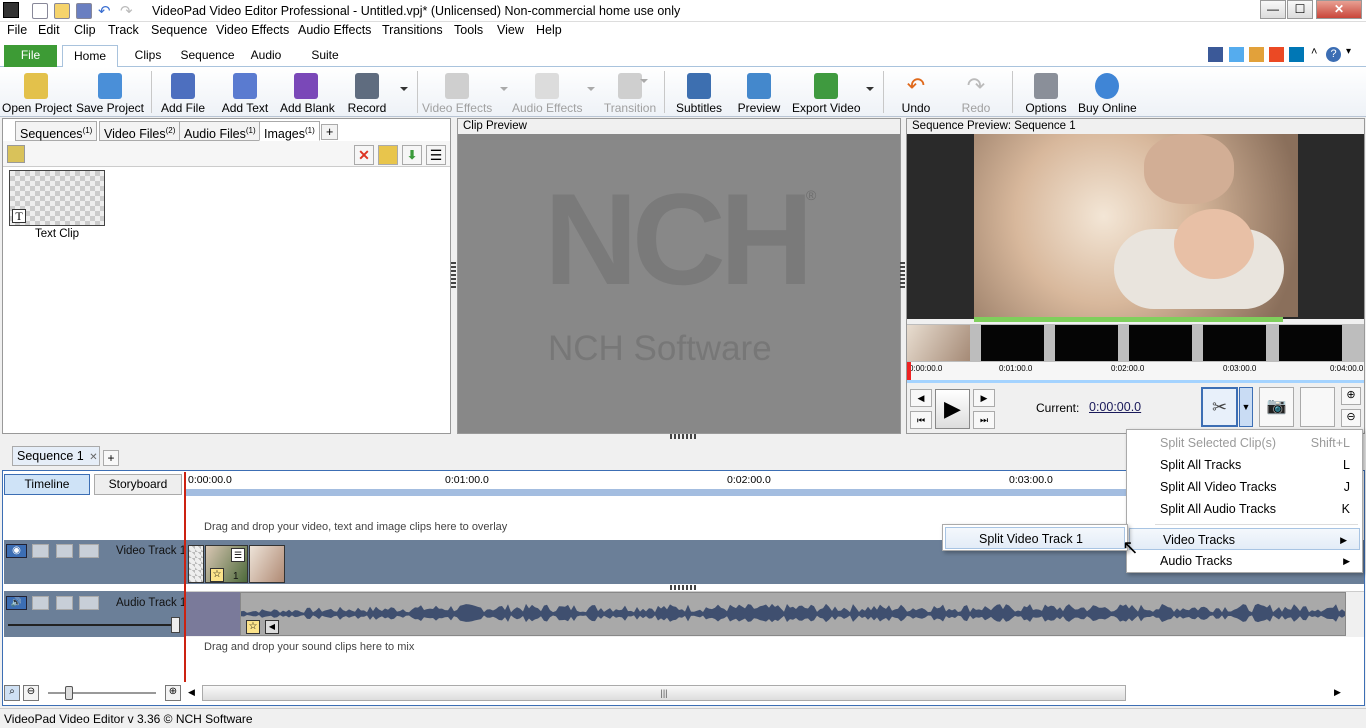 This screenshot has width=1366, height=728. I want to click on zoom-out-icon: ⊖, so click(31, 693).